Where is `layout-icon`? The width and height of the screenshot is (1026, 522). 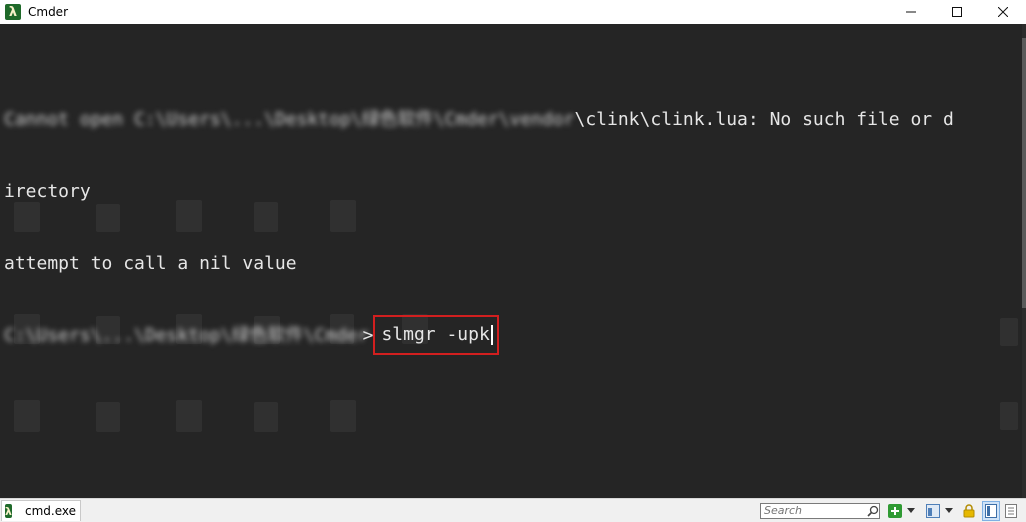 layout-icon is located at coordinates (991, 510).